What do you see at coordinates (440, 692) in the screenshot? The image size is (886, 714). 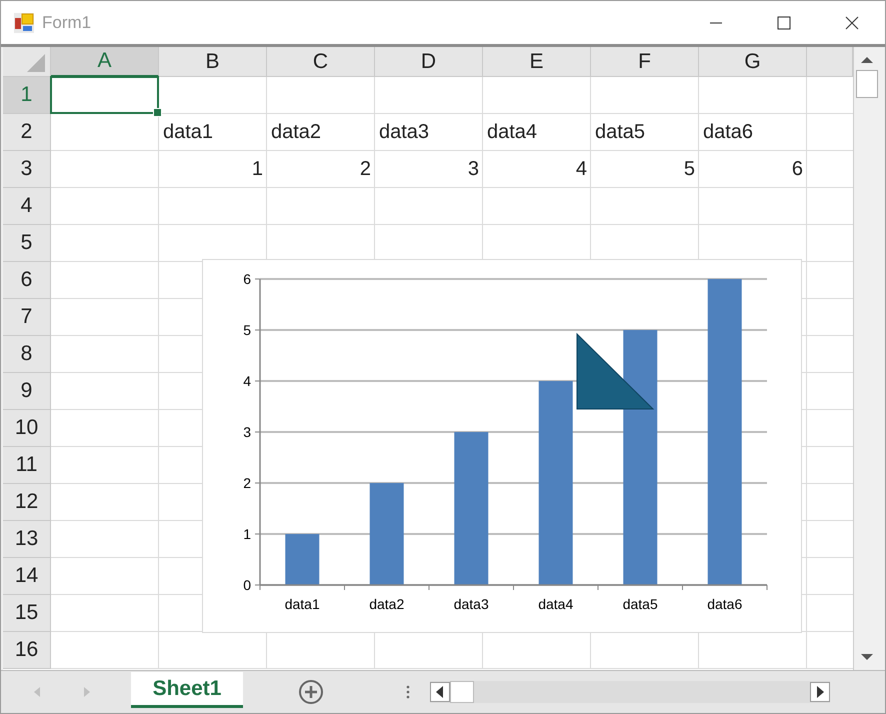 I see `scroll-left-icon` at bounding box center [440, 692].